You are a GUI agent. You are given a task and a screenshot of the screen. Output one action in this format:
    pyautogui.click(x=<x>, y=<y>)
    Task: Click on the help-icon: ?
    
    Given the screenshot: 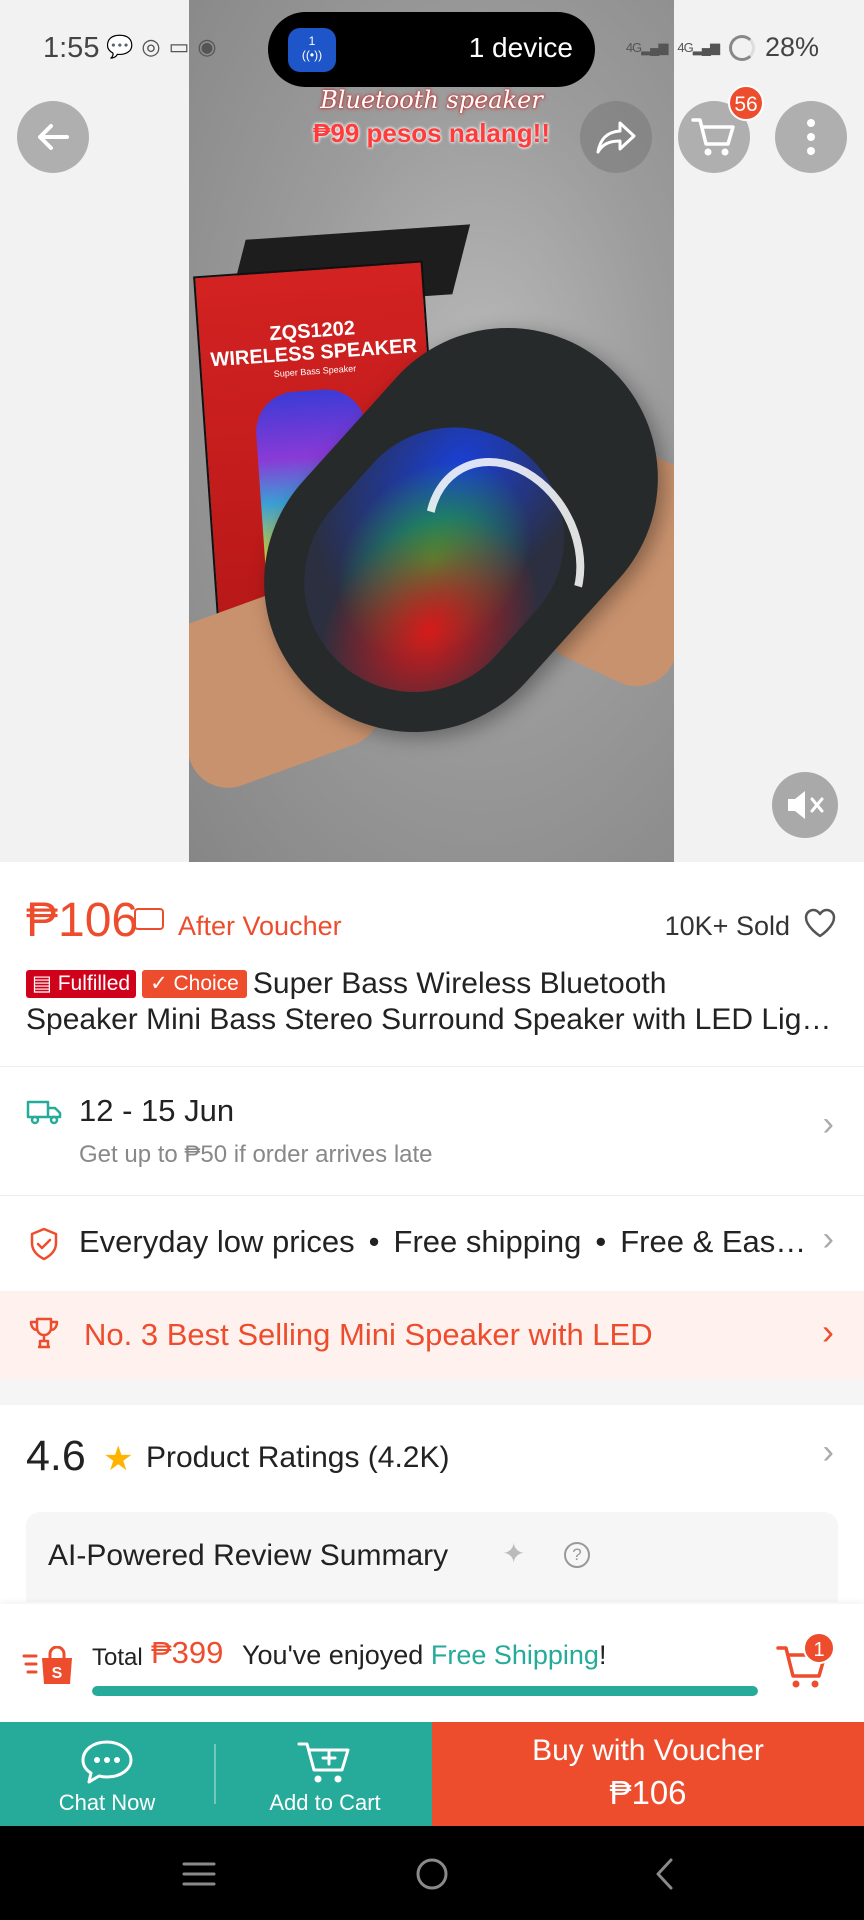 What is the action you would take?
    pyautogui.click(x=577, y=1555)
    